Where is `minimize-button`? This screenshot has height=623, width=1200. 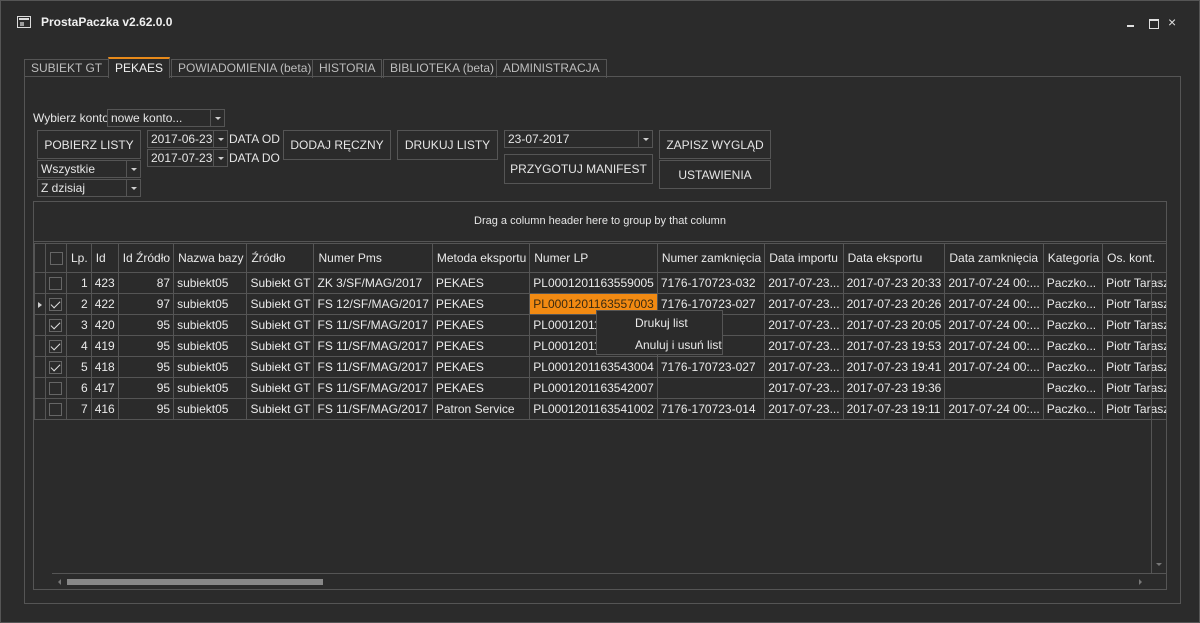
minimize-button is located at coordinates (1131, 23).